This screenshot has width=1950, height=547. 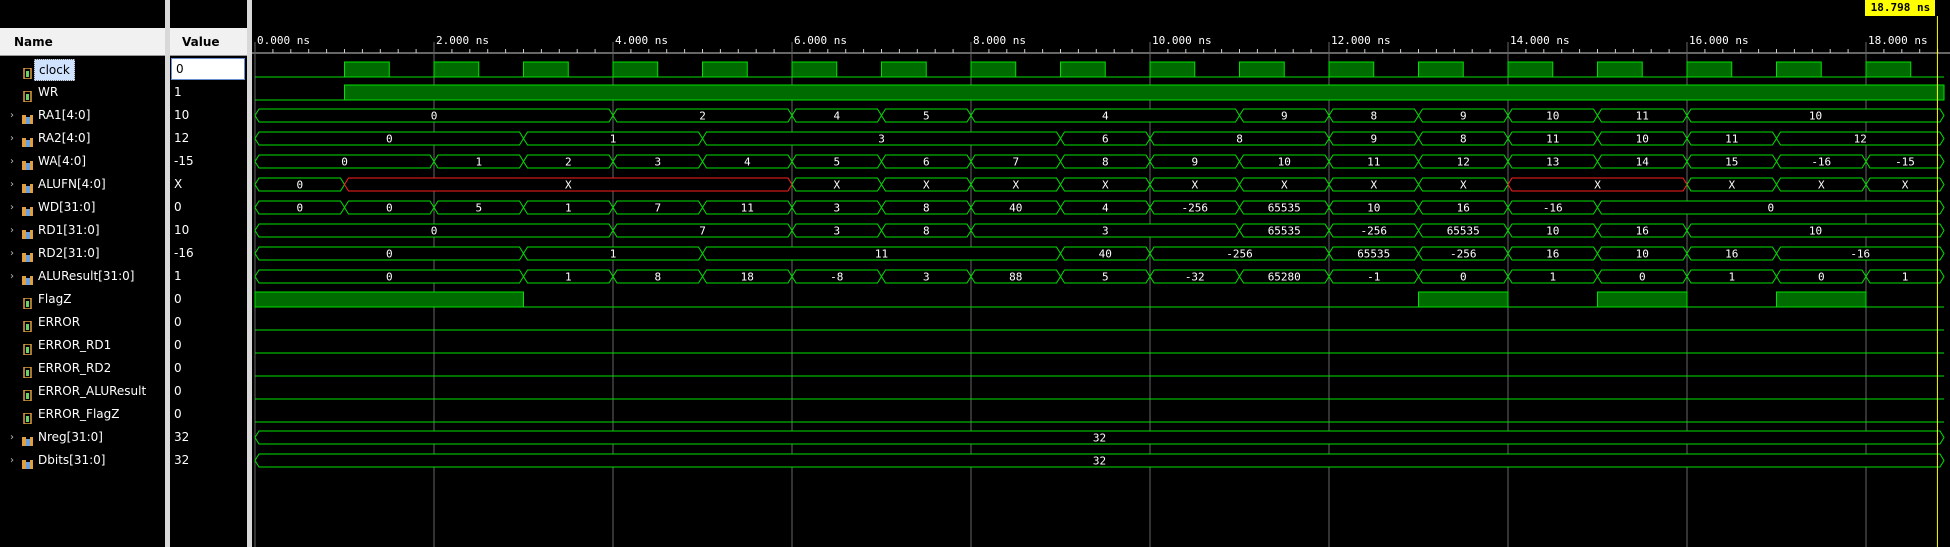 What do you see at coordinates (184, 161) in the screenshot?
I see `signal-value: -15` at bounding box center [184, 161].